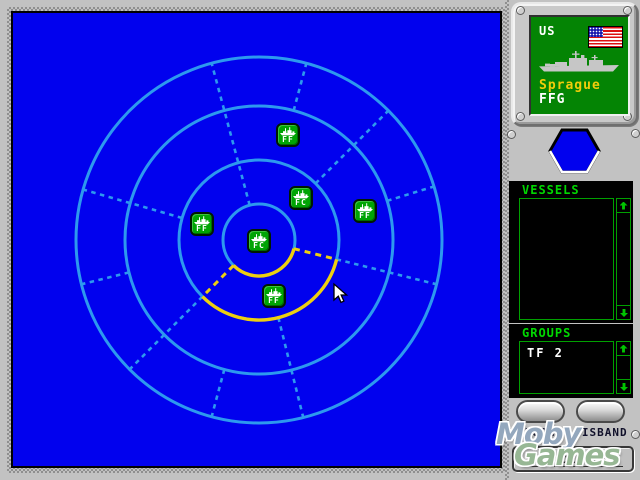 The width and height of the screenshot is (640, 480). I want to click on vessels-panel: VESSELS, so click(571, 252).